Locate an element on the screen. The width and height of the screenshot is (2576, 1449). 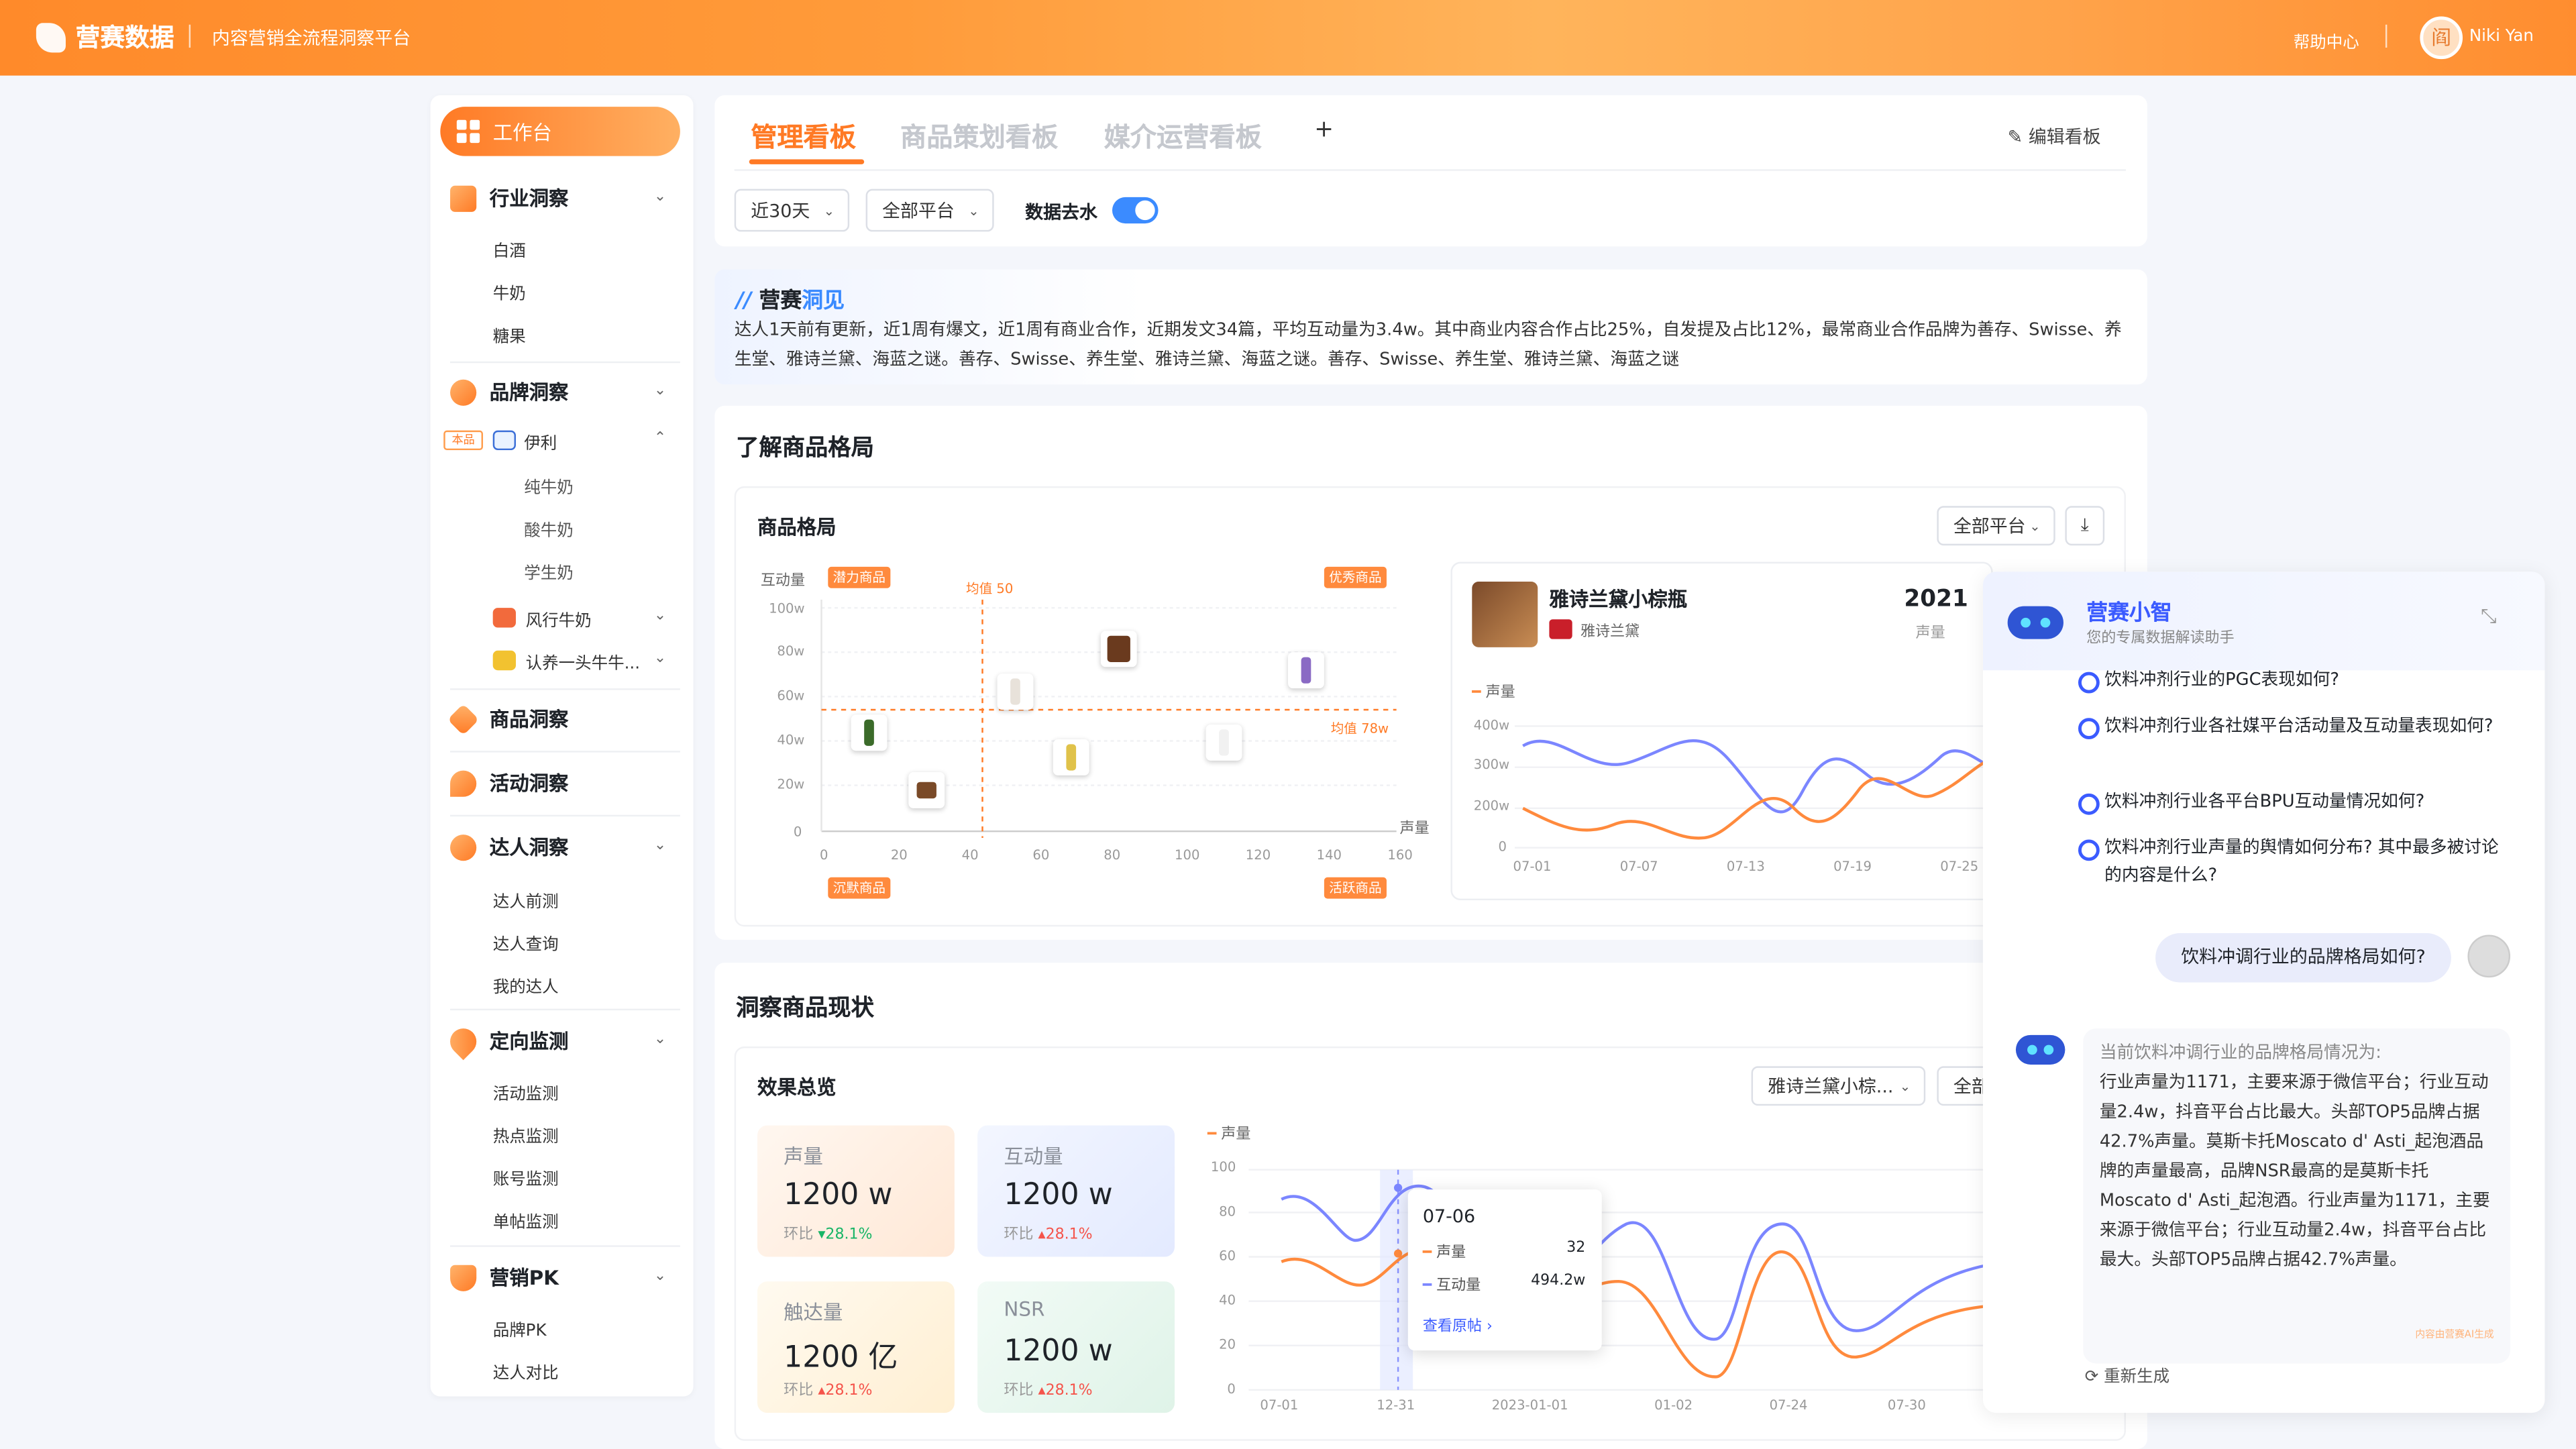
suggested-question: 饮料冲剂行业声量的舆情如何分布? 其中最多被讨论的内容是什么? is located at coordinates (2292, 862).